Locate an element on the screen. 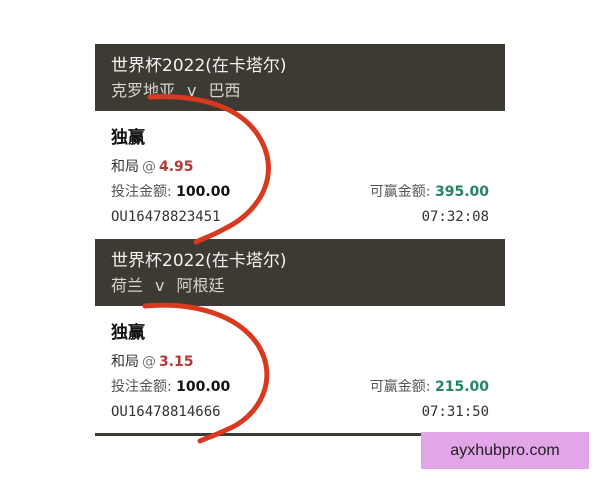 This screenshot has height=480, width=600. payout-value: 395.00 is located at coordinates (461, 192).